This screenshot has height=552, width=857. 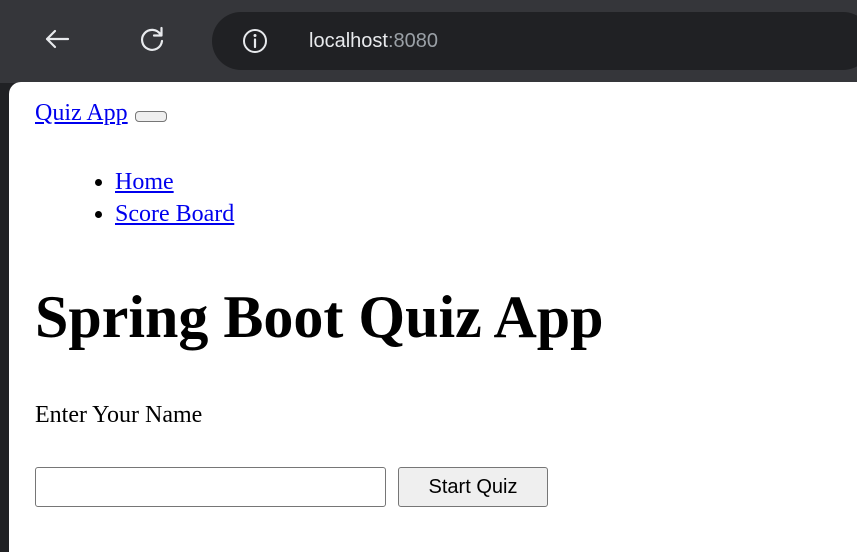 I want to click on navbar: Quiz App, so click(x=101, y=113).